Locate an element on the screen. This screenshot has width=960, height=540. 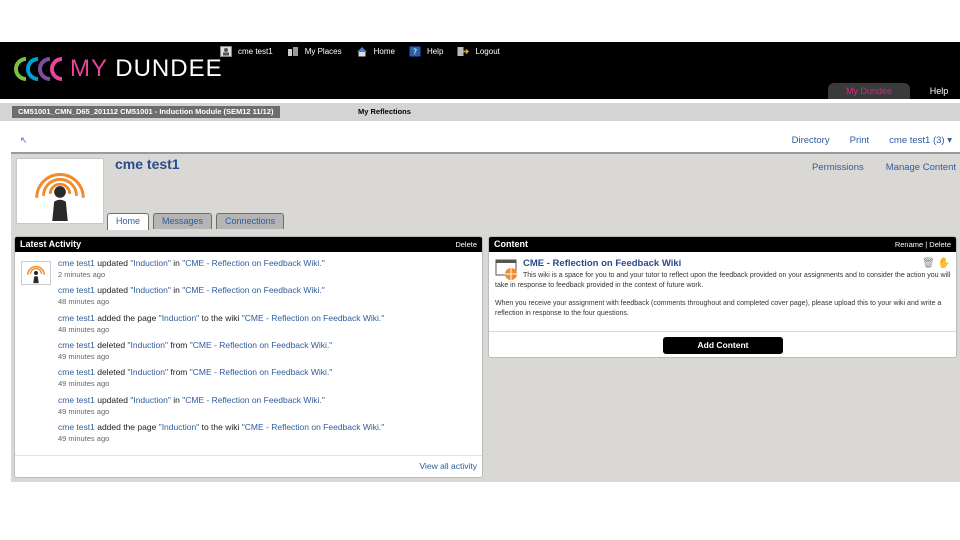
trash-icon: 🗑 is located at coordinates (928, 263).